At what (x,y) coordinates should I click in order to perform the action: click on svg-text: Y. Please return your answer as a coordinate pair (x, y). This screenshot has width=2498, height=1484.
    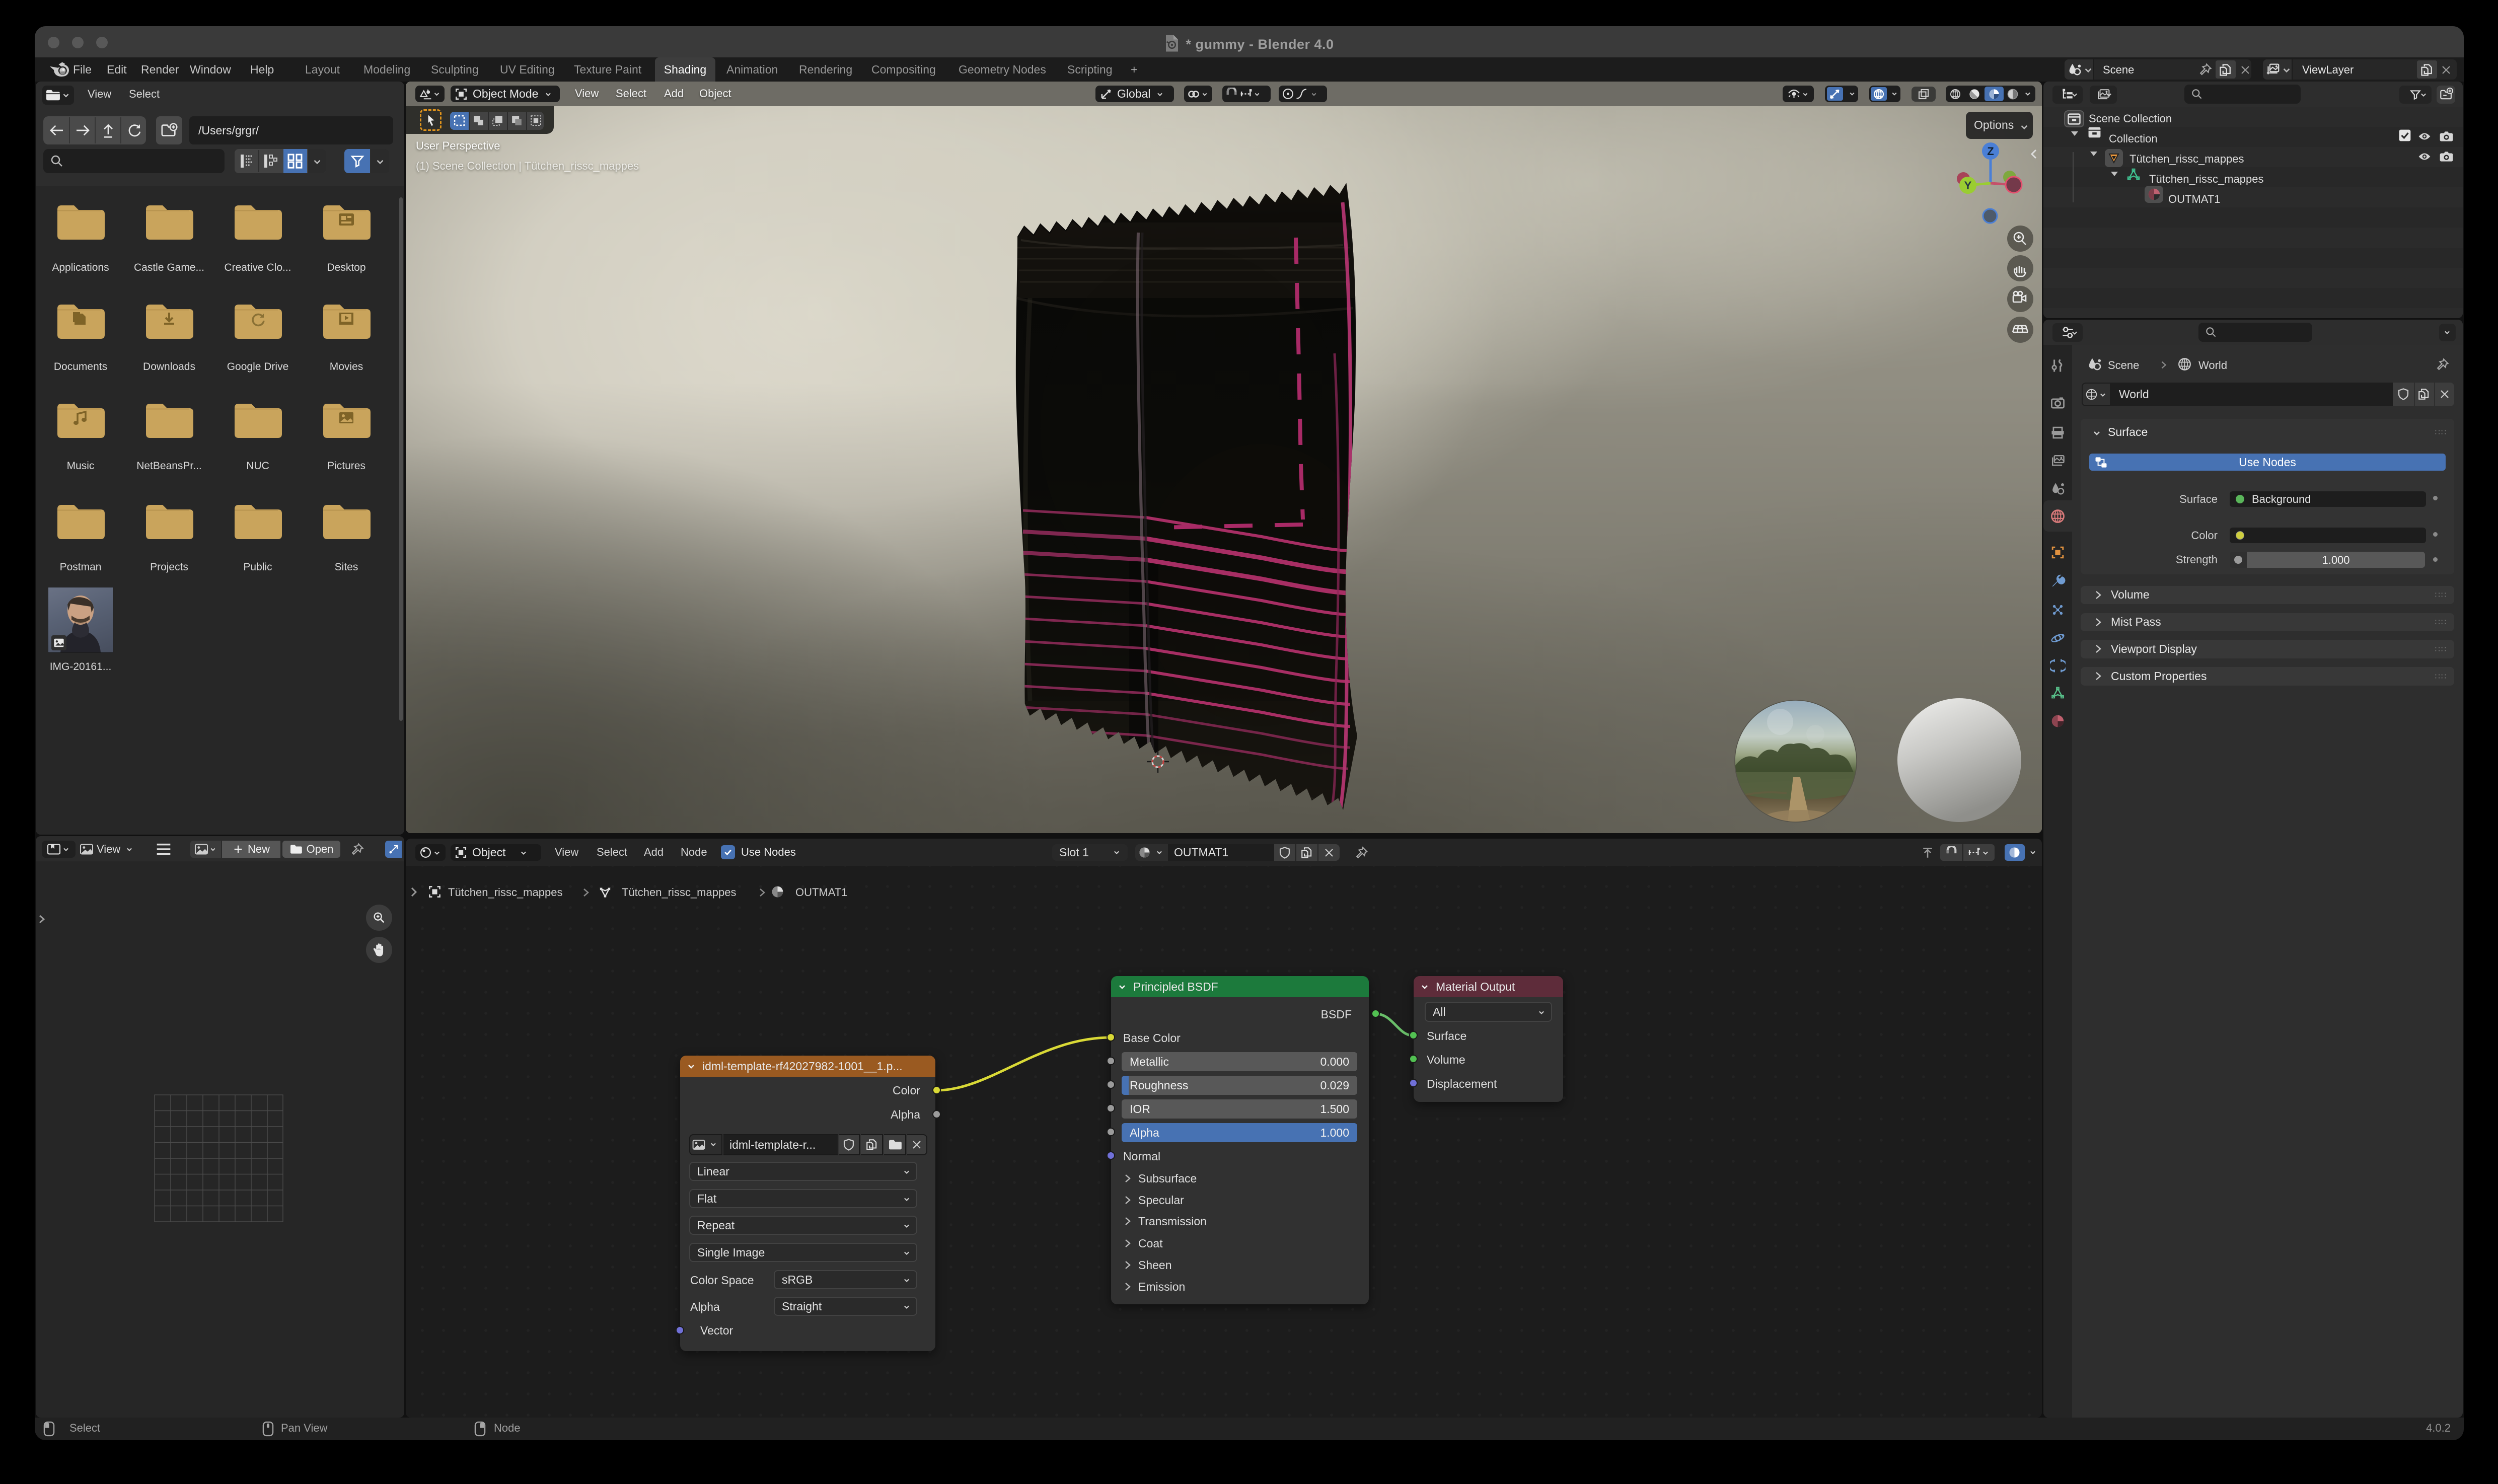
    Looking at the image, I should click on (1968, 186).